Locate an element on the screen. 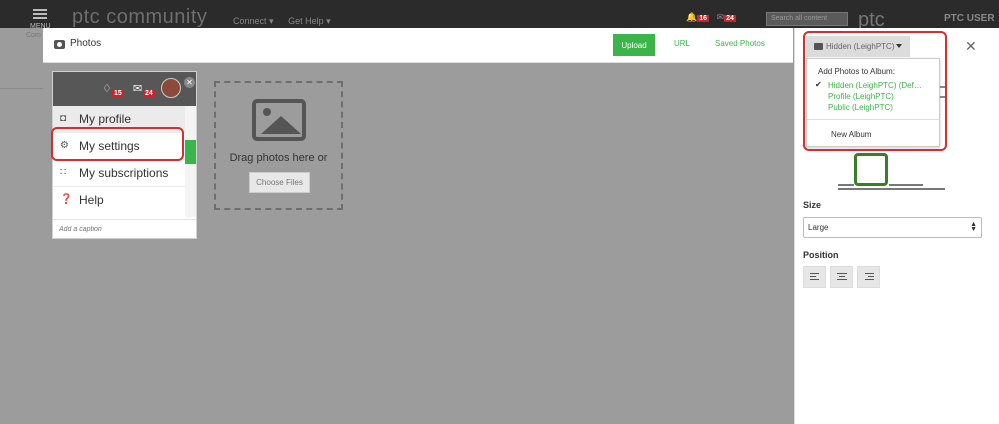  choose-files-button: Choose Files is located at coordinates (279, 182).